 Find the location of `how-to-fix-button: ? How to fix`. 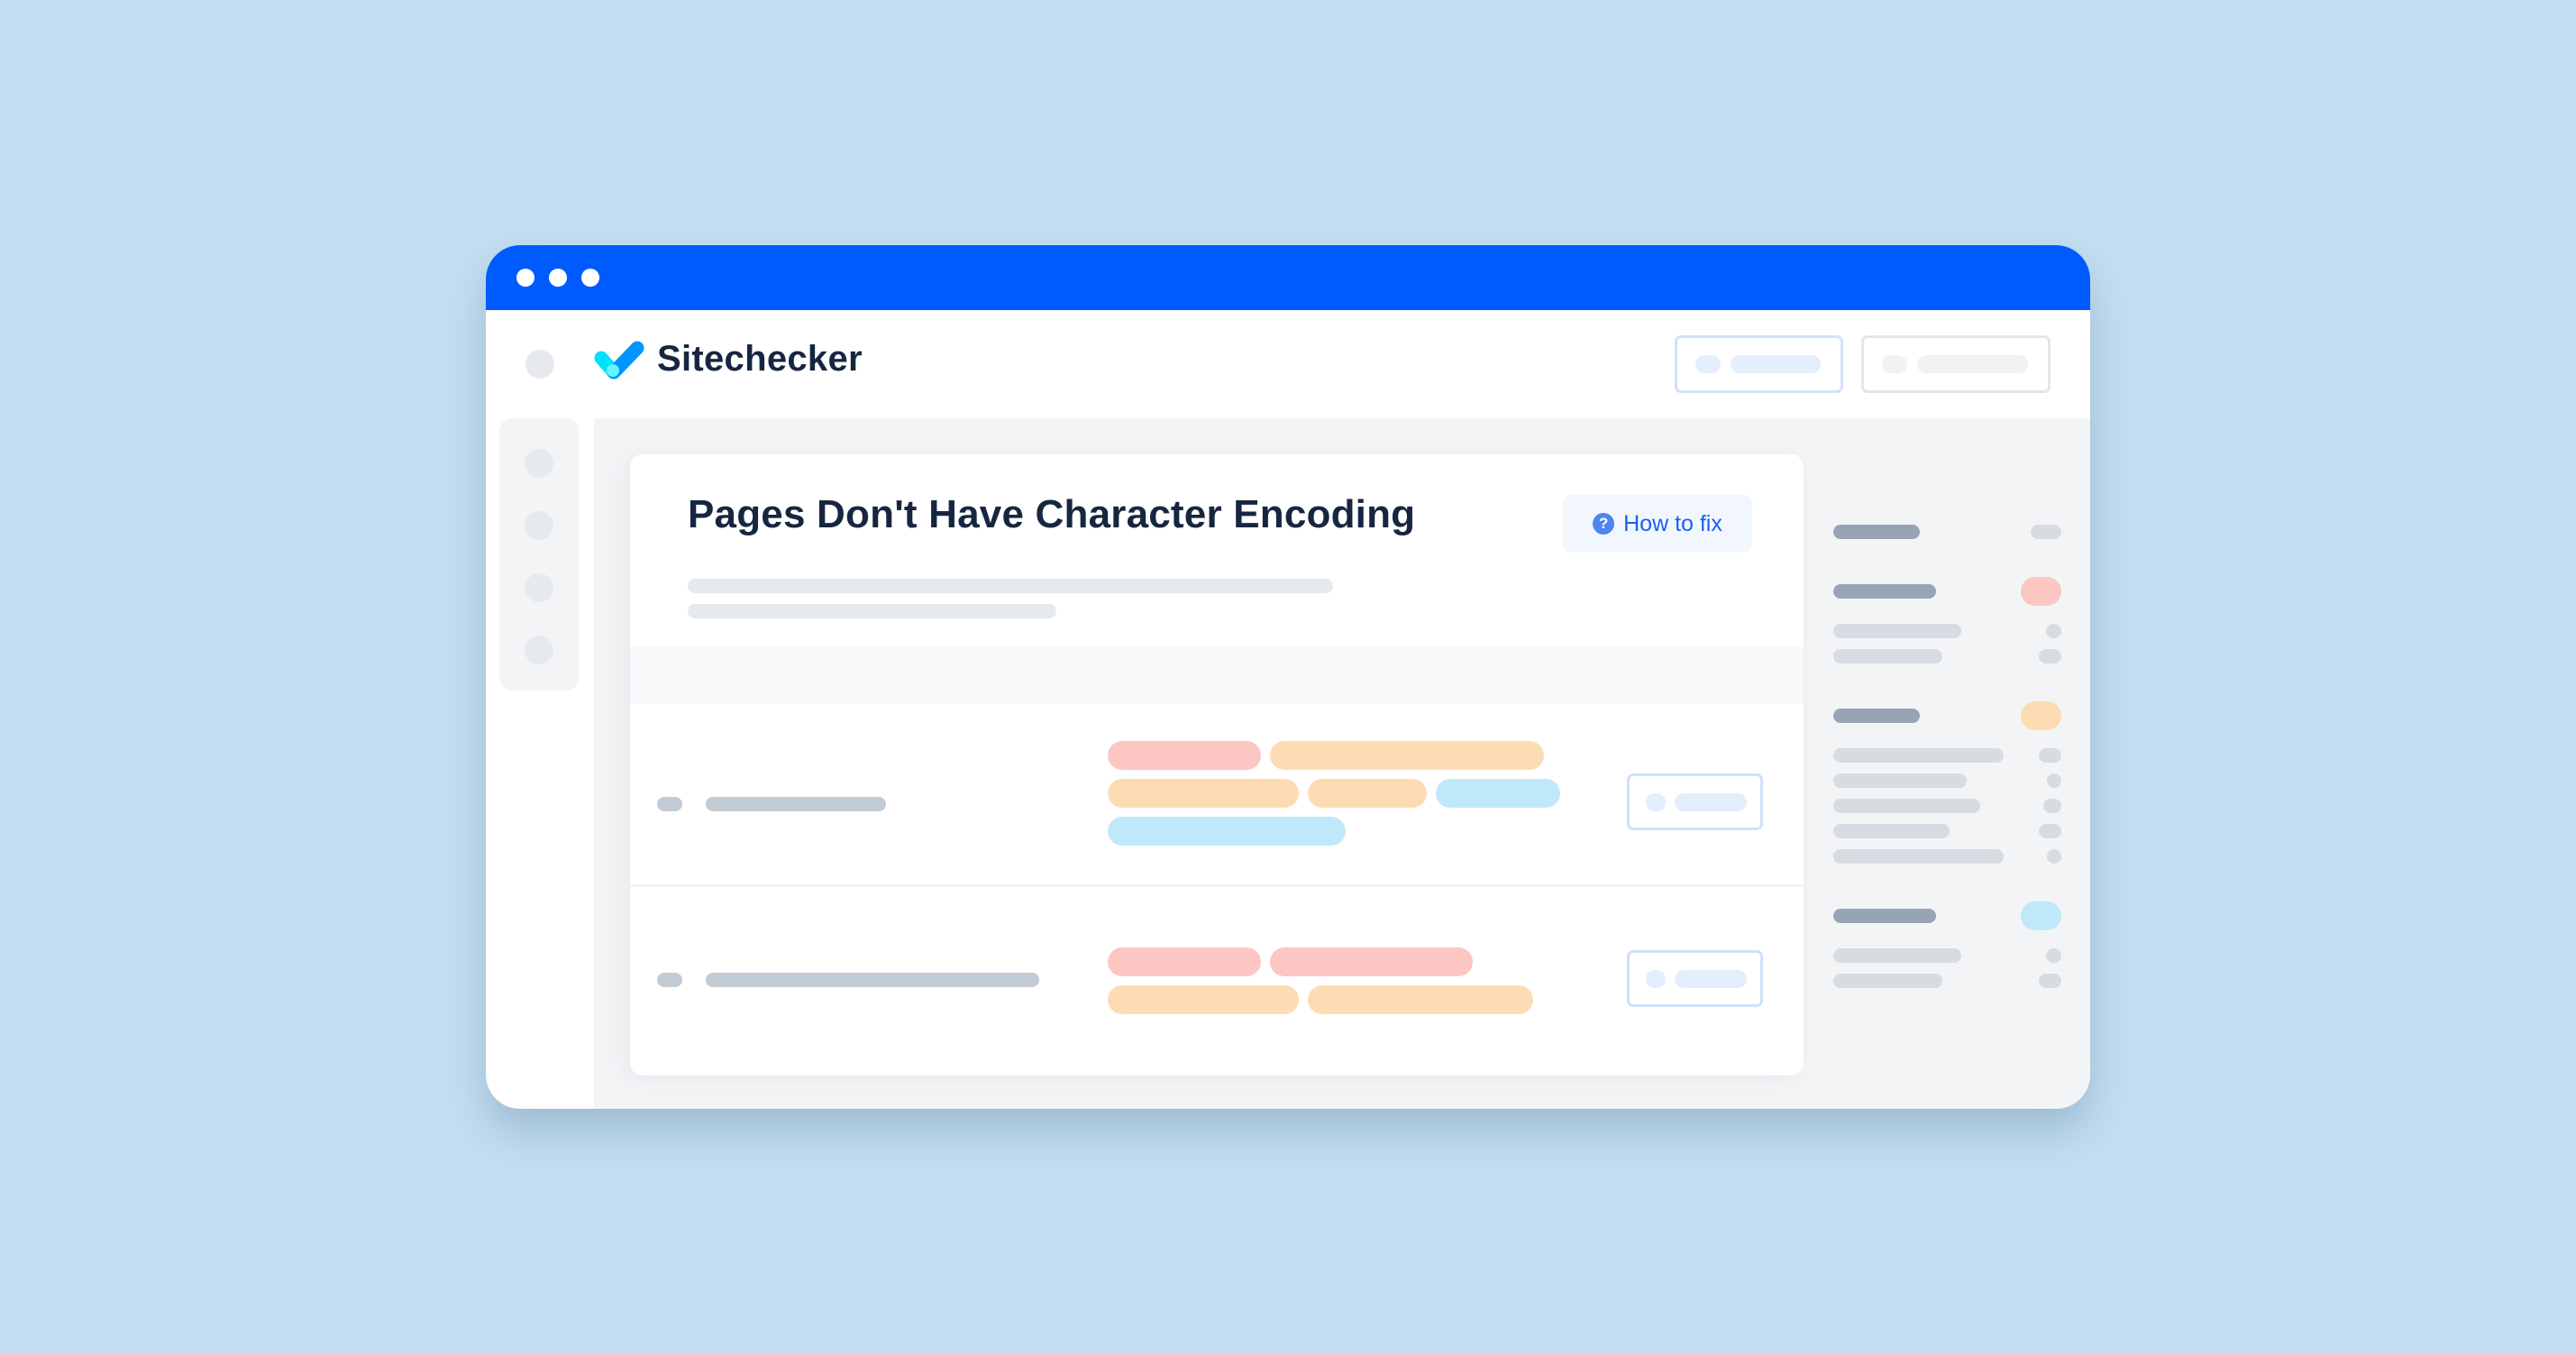

how-to-fix-button: ? How to fix is located at coordinates (1658, 524).